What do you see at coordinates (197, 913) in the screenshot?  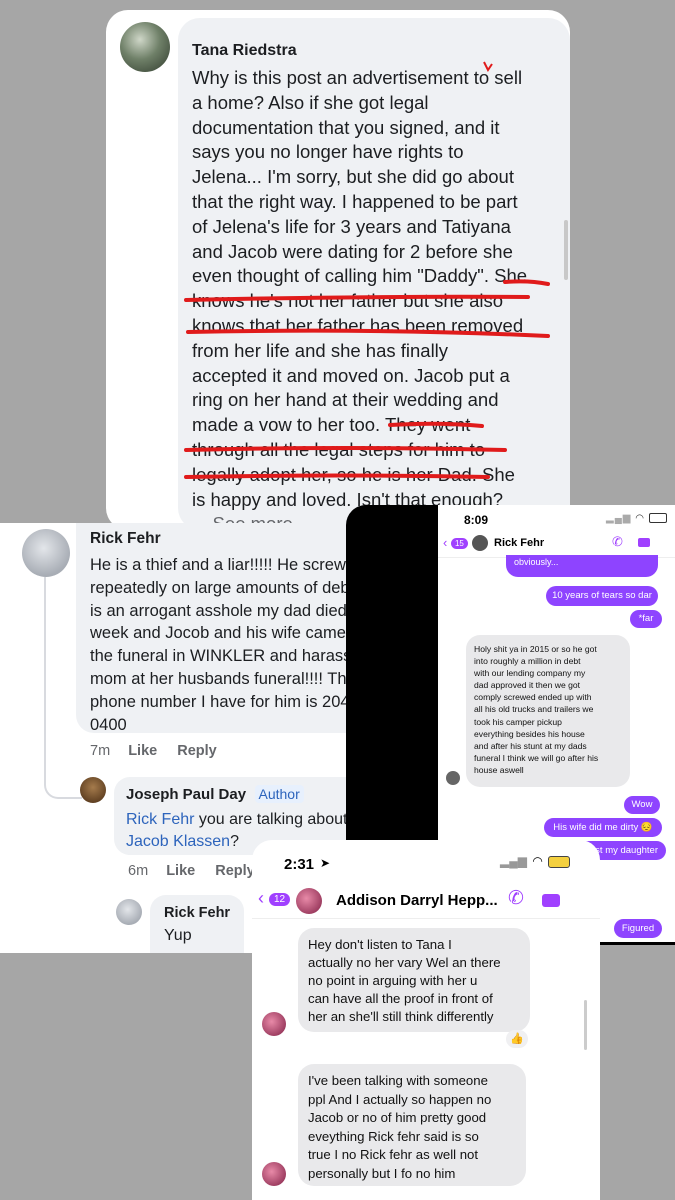 I see `rick-reply-author: Rick Fehr` at bounding box center [197, 913].